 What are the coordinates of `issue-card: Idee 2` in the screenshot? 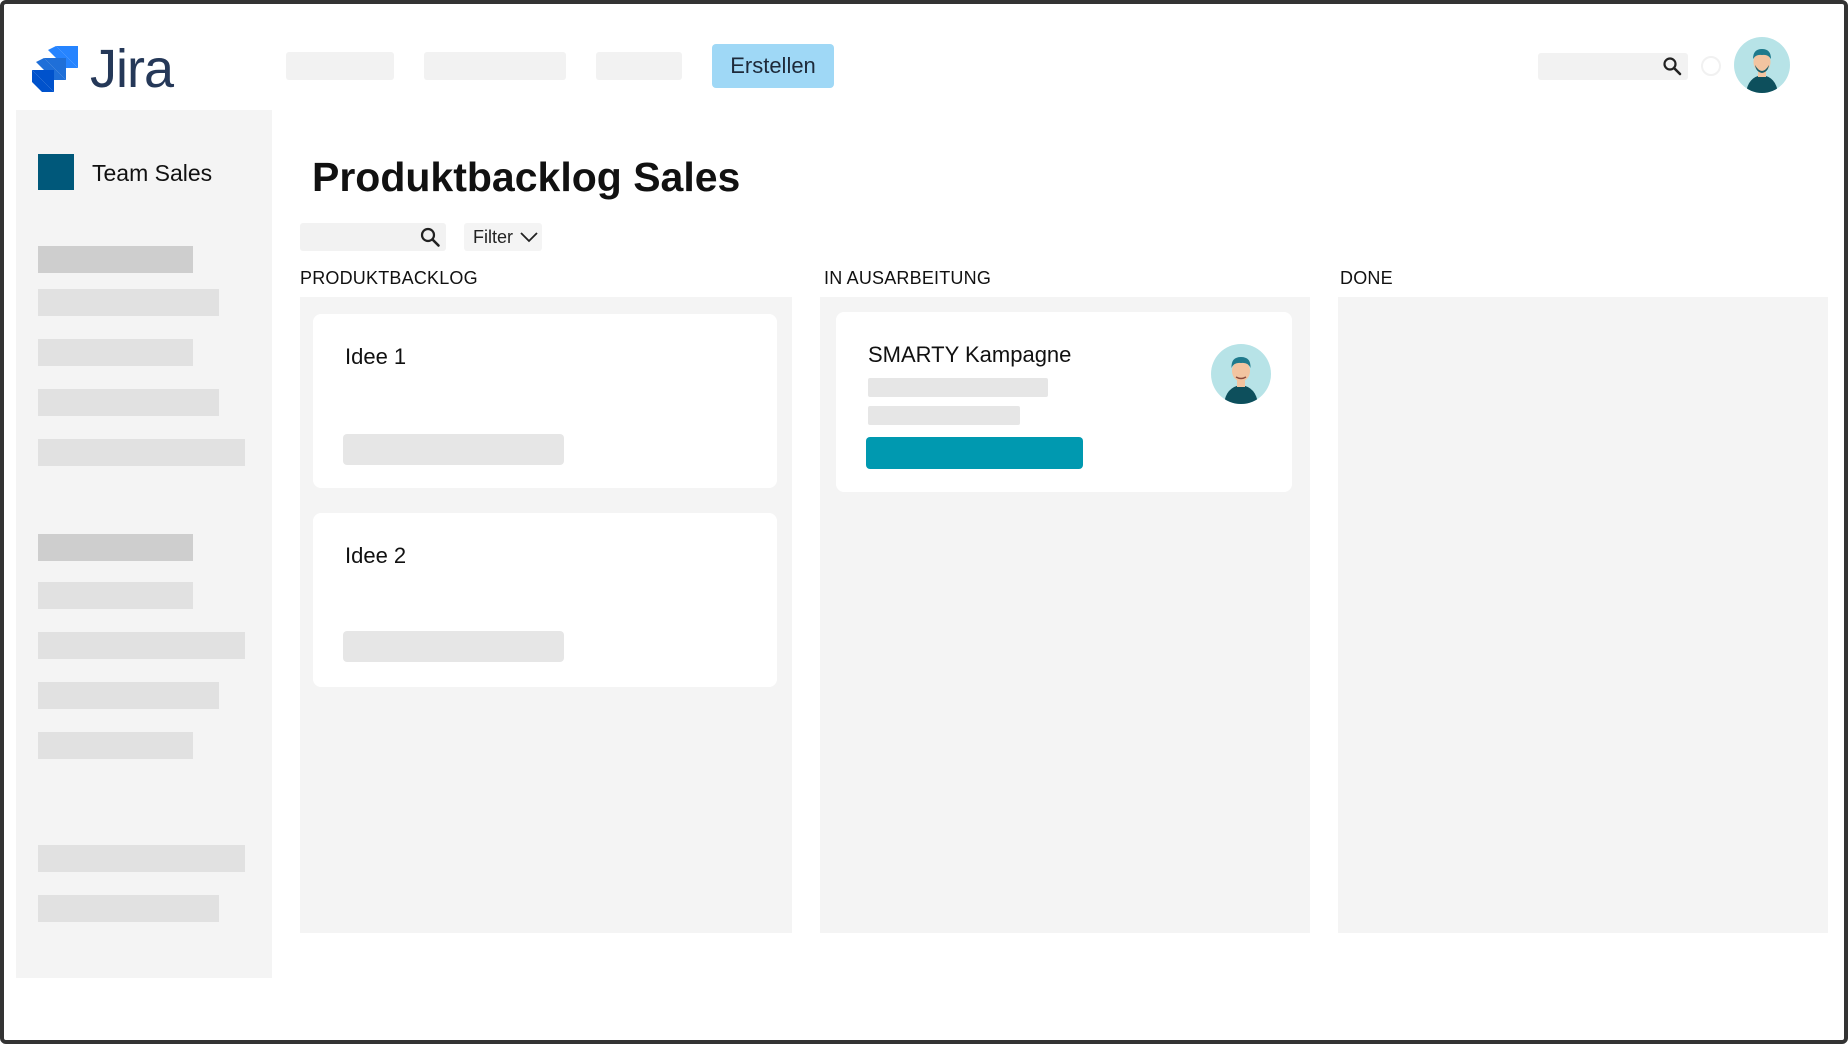 It's located at (545, 600).